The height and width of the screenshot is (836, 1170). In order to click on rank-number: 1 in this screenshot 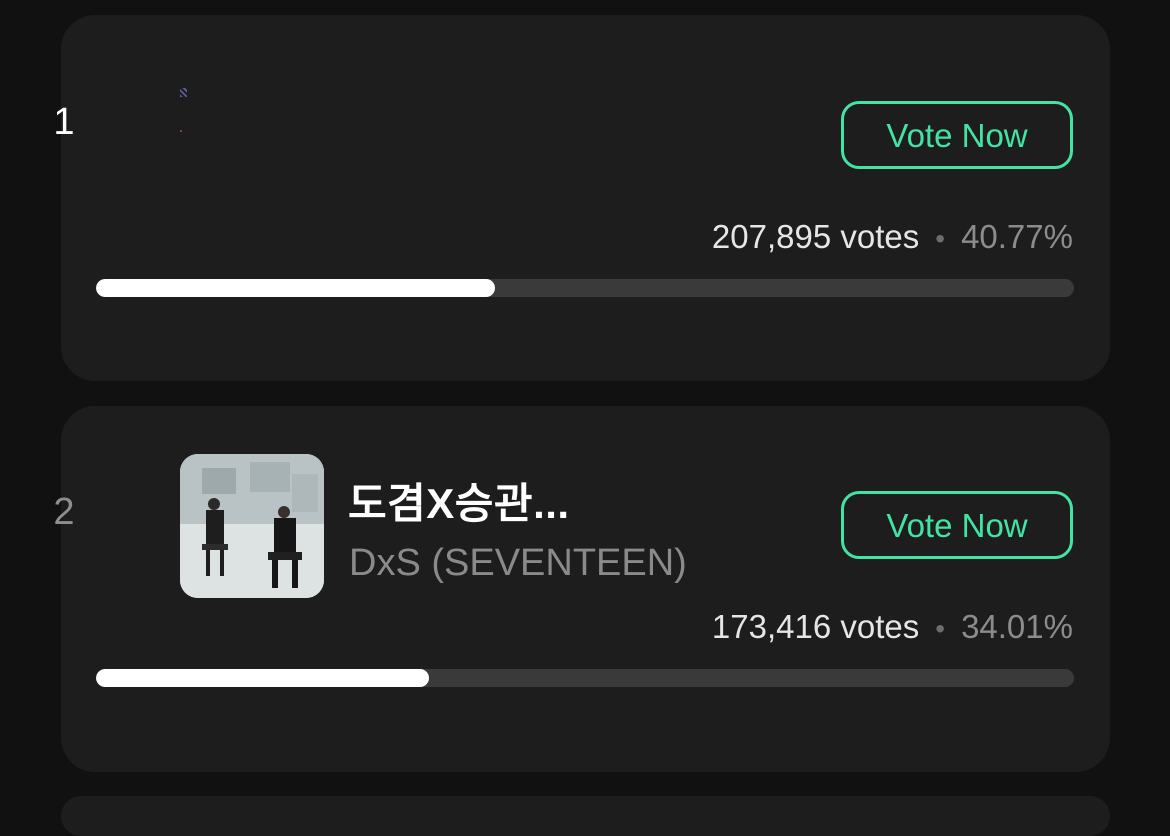, I will do `click(64, 122)`.